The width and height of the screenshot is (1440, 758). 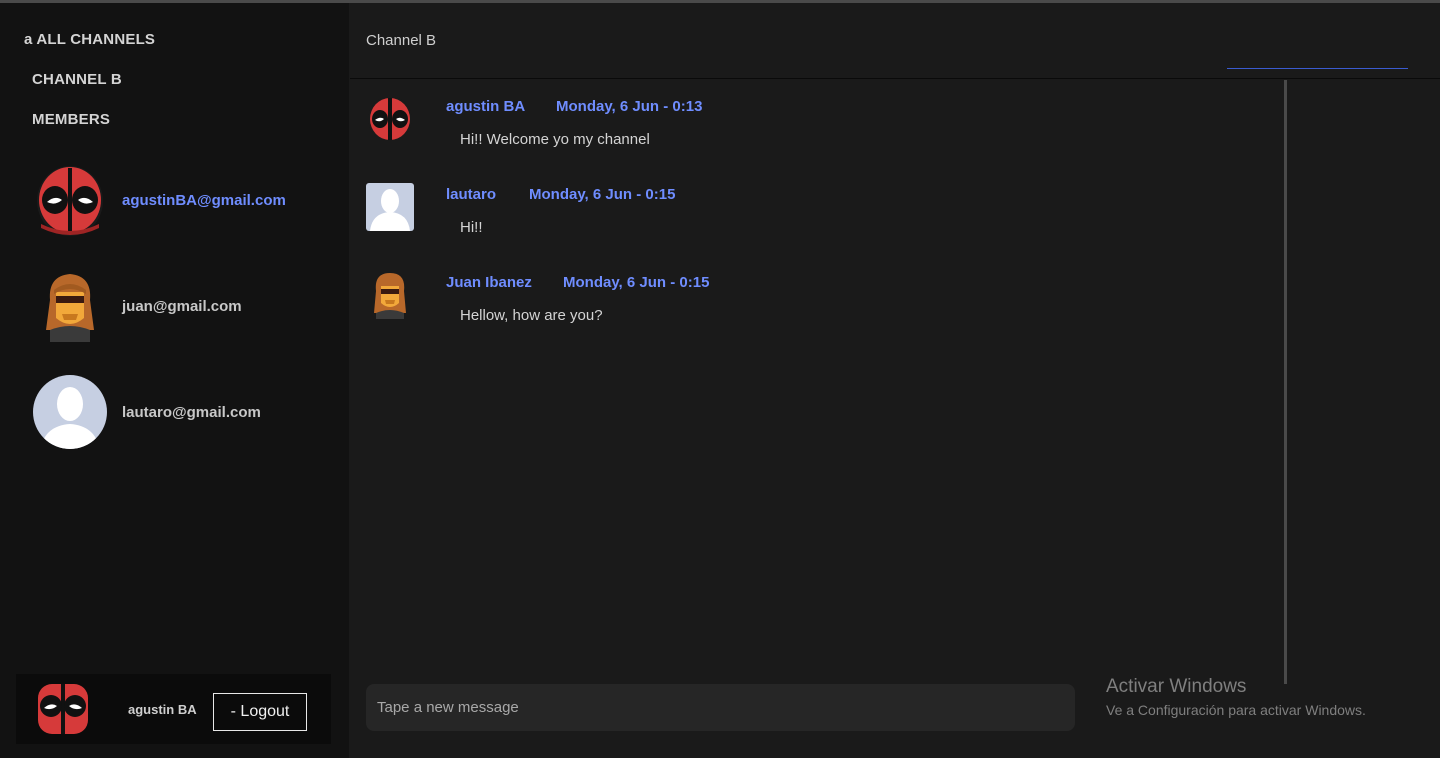 What do you see at coordinates (895, 41) in the screenshot?
I see `channel-header: Channel B` at bounding box center [895, 41].